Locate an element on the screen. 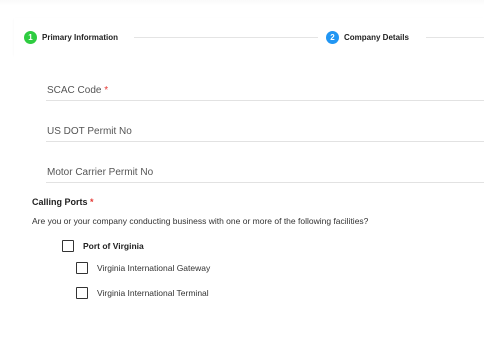  port-of-virginia-option: Port of Virginia is located at coordinates (103, 246).